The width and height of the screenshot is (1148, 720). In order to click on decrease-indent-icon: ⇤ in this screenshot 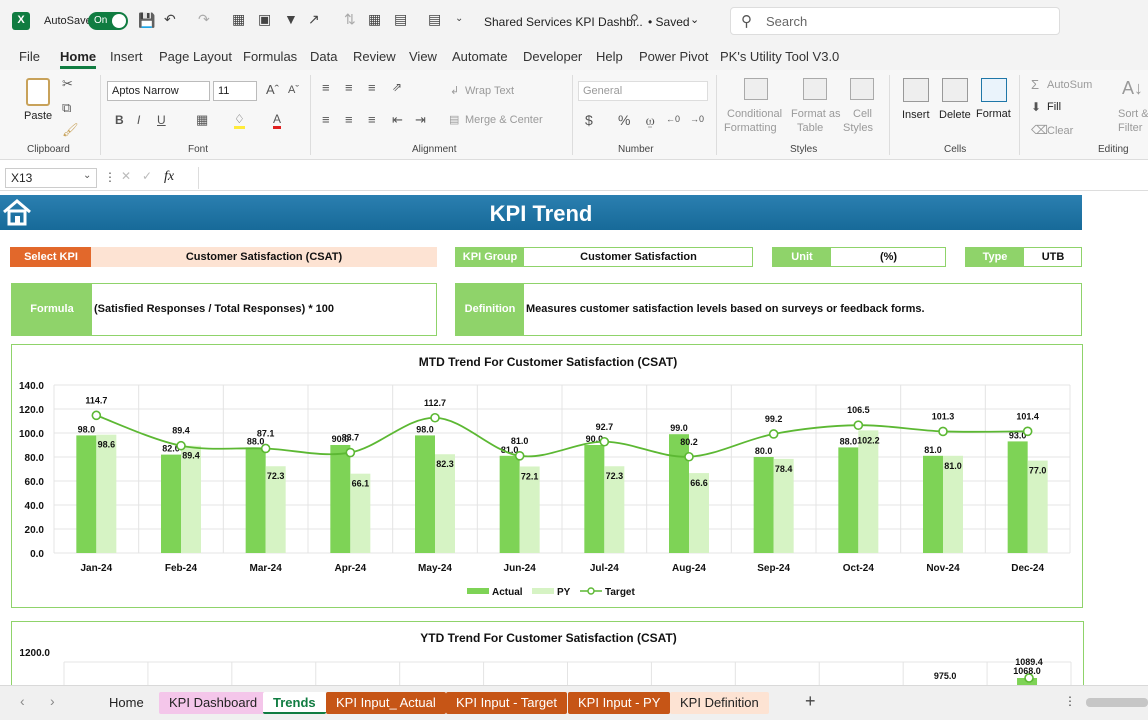, I will do `click(397, 120)`.